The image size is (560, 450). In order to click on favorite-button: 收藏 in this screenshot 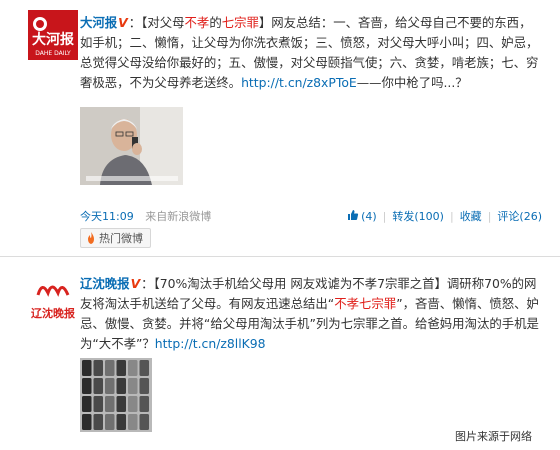, I will do `click(471, 216)`.